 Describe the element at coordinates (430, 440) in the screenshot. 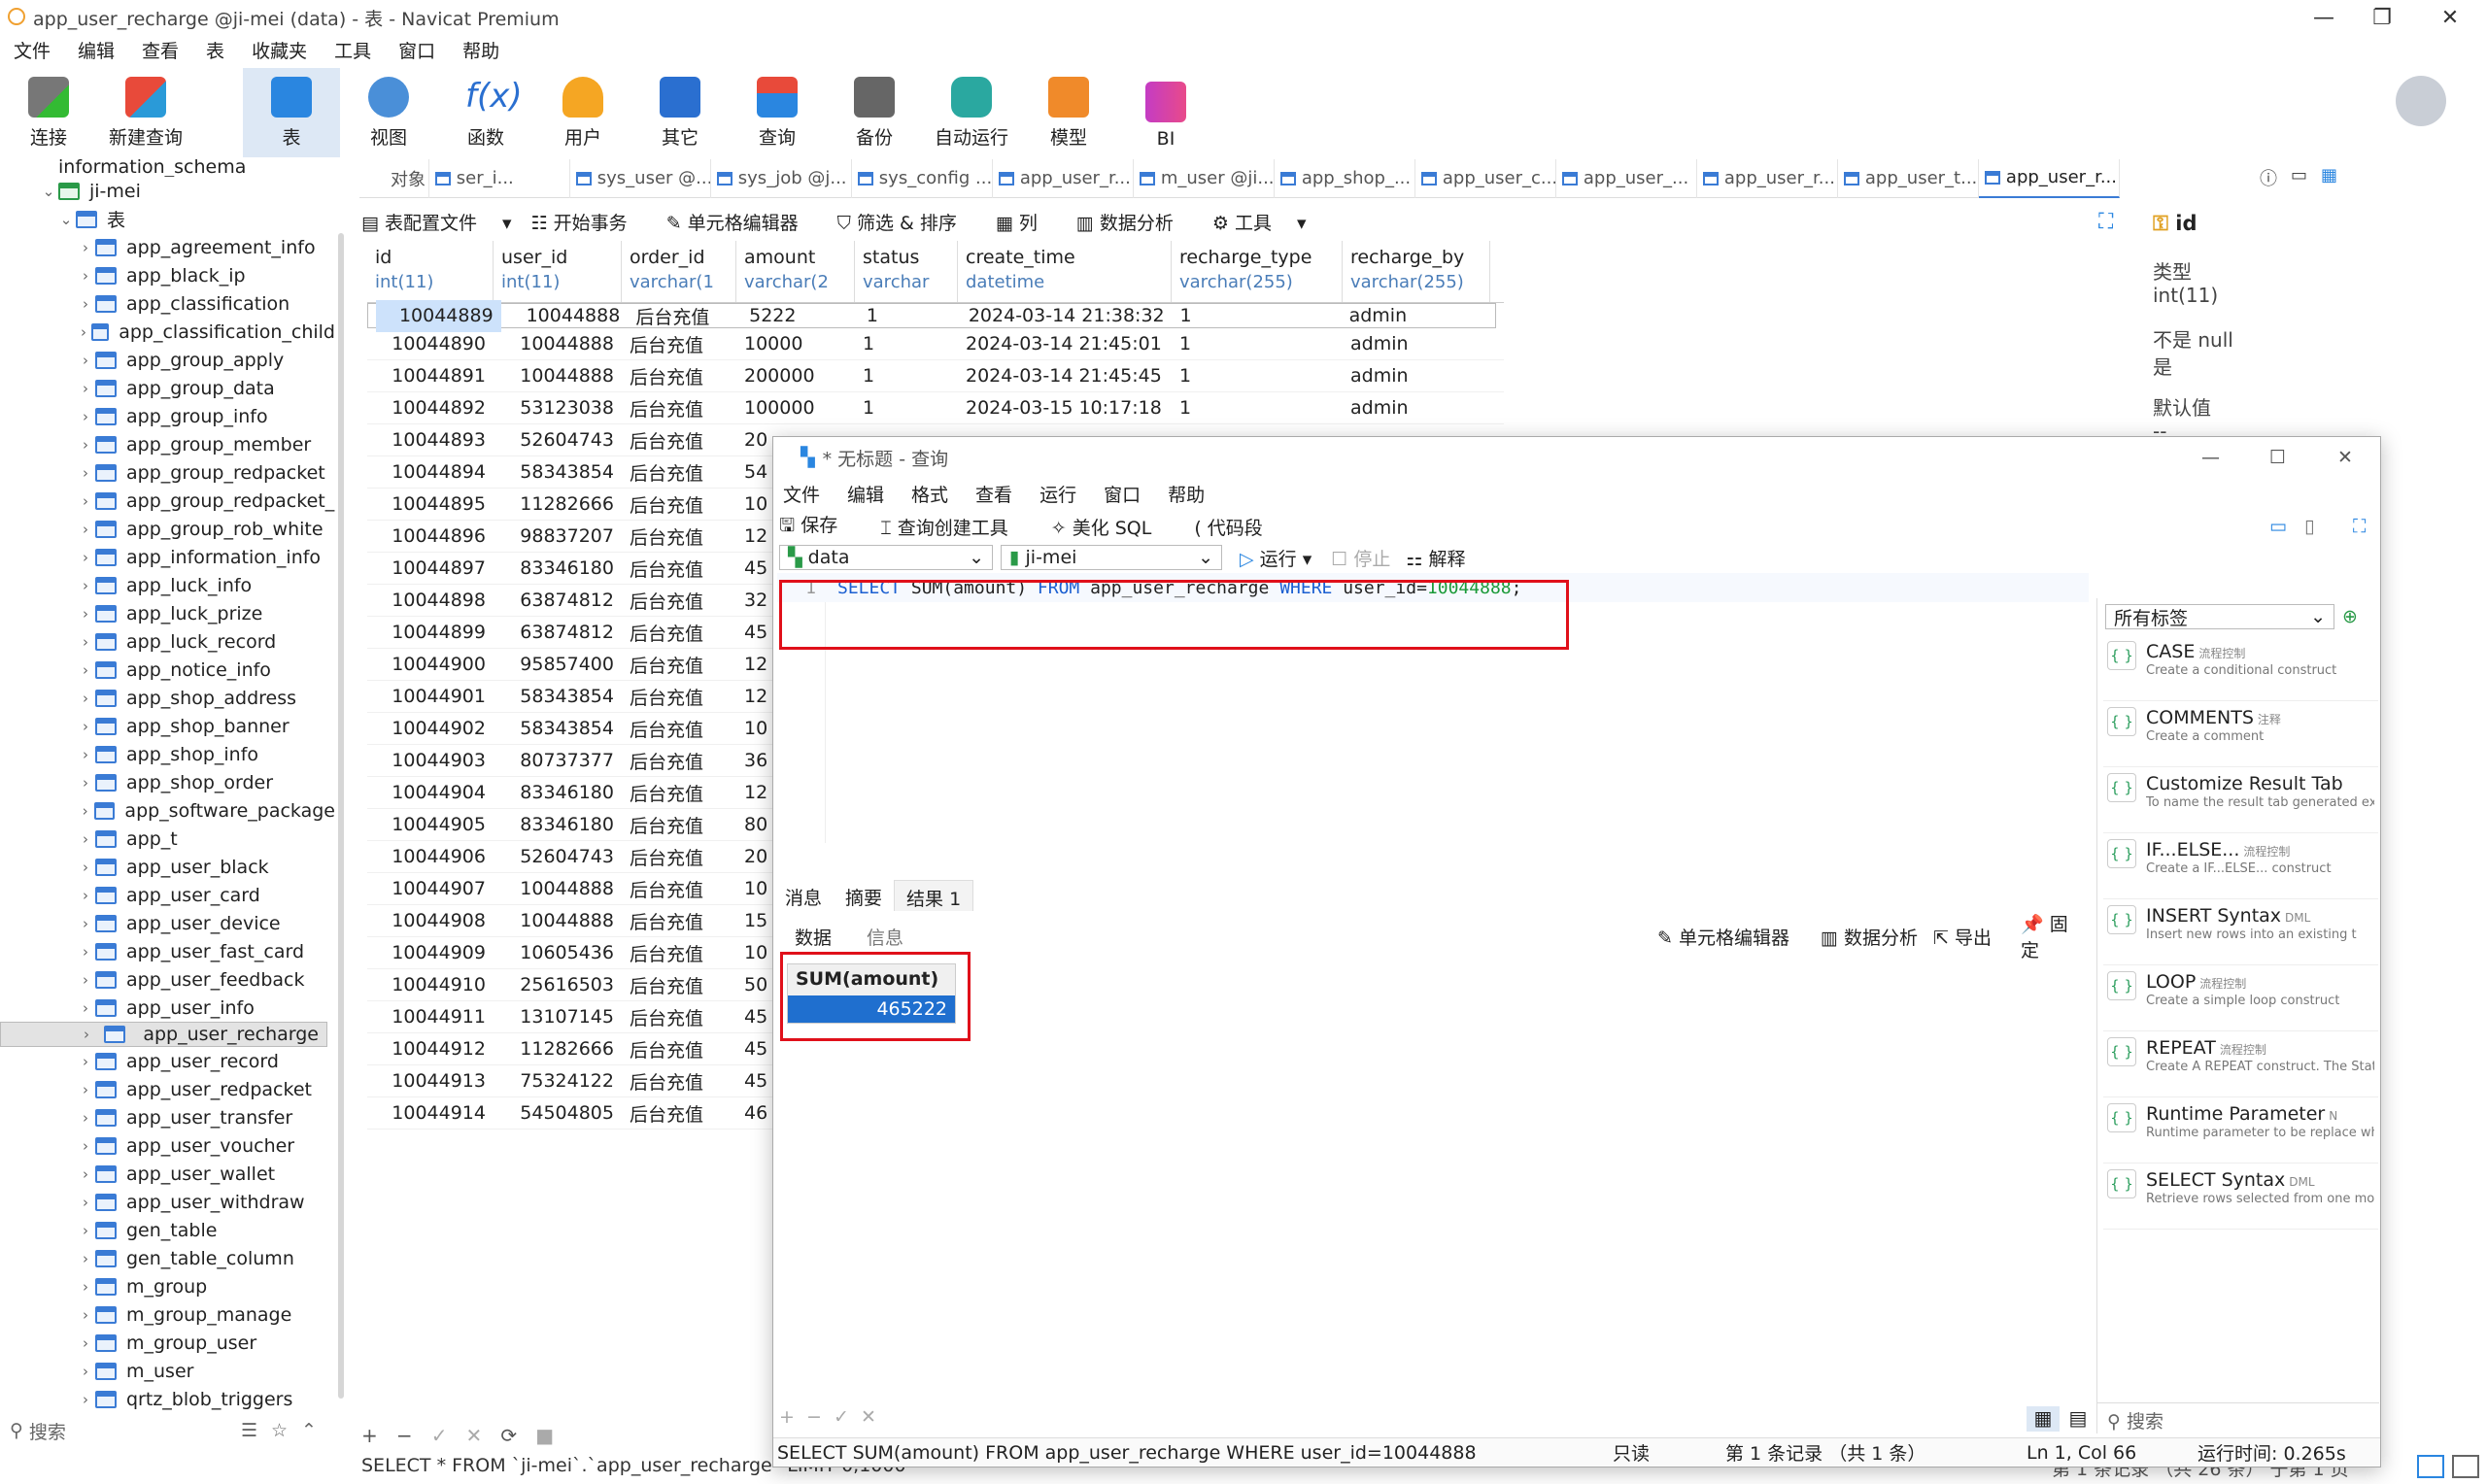

I see `table-cell: 10044893` at that location.